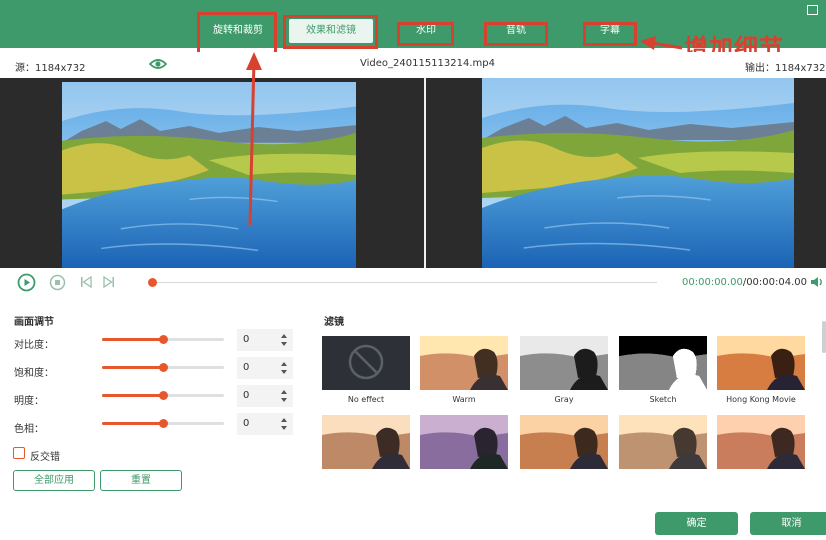 The image size is (826, 540). What do you see at coordinates (265, 424) in the screenshot?
I see `hue-stepper: 0` at bounding box center [265, 424].